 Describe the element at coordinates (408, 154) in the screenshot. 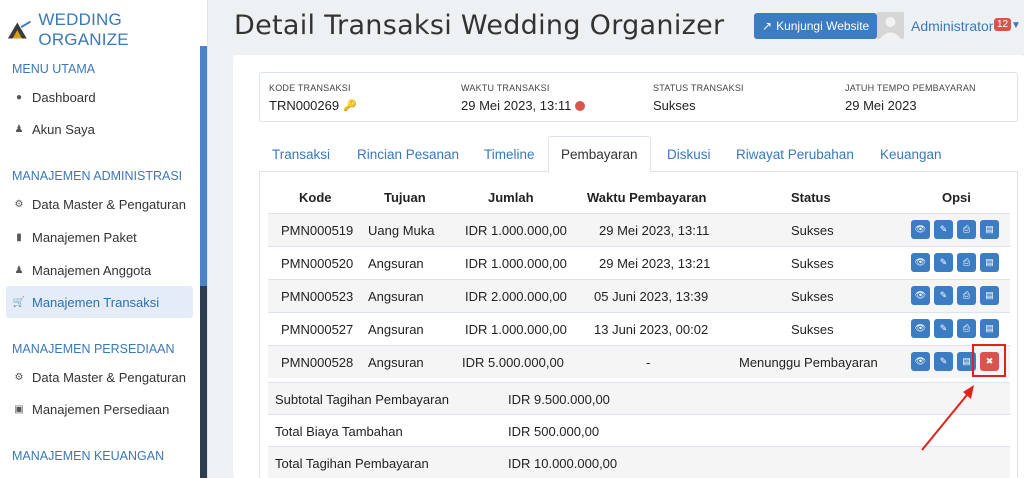

I see `tab-rincian-pesanan: Rincian Pesanan` at that location.